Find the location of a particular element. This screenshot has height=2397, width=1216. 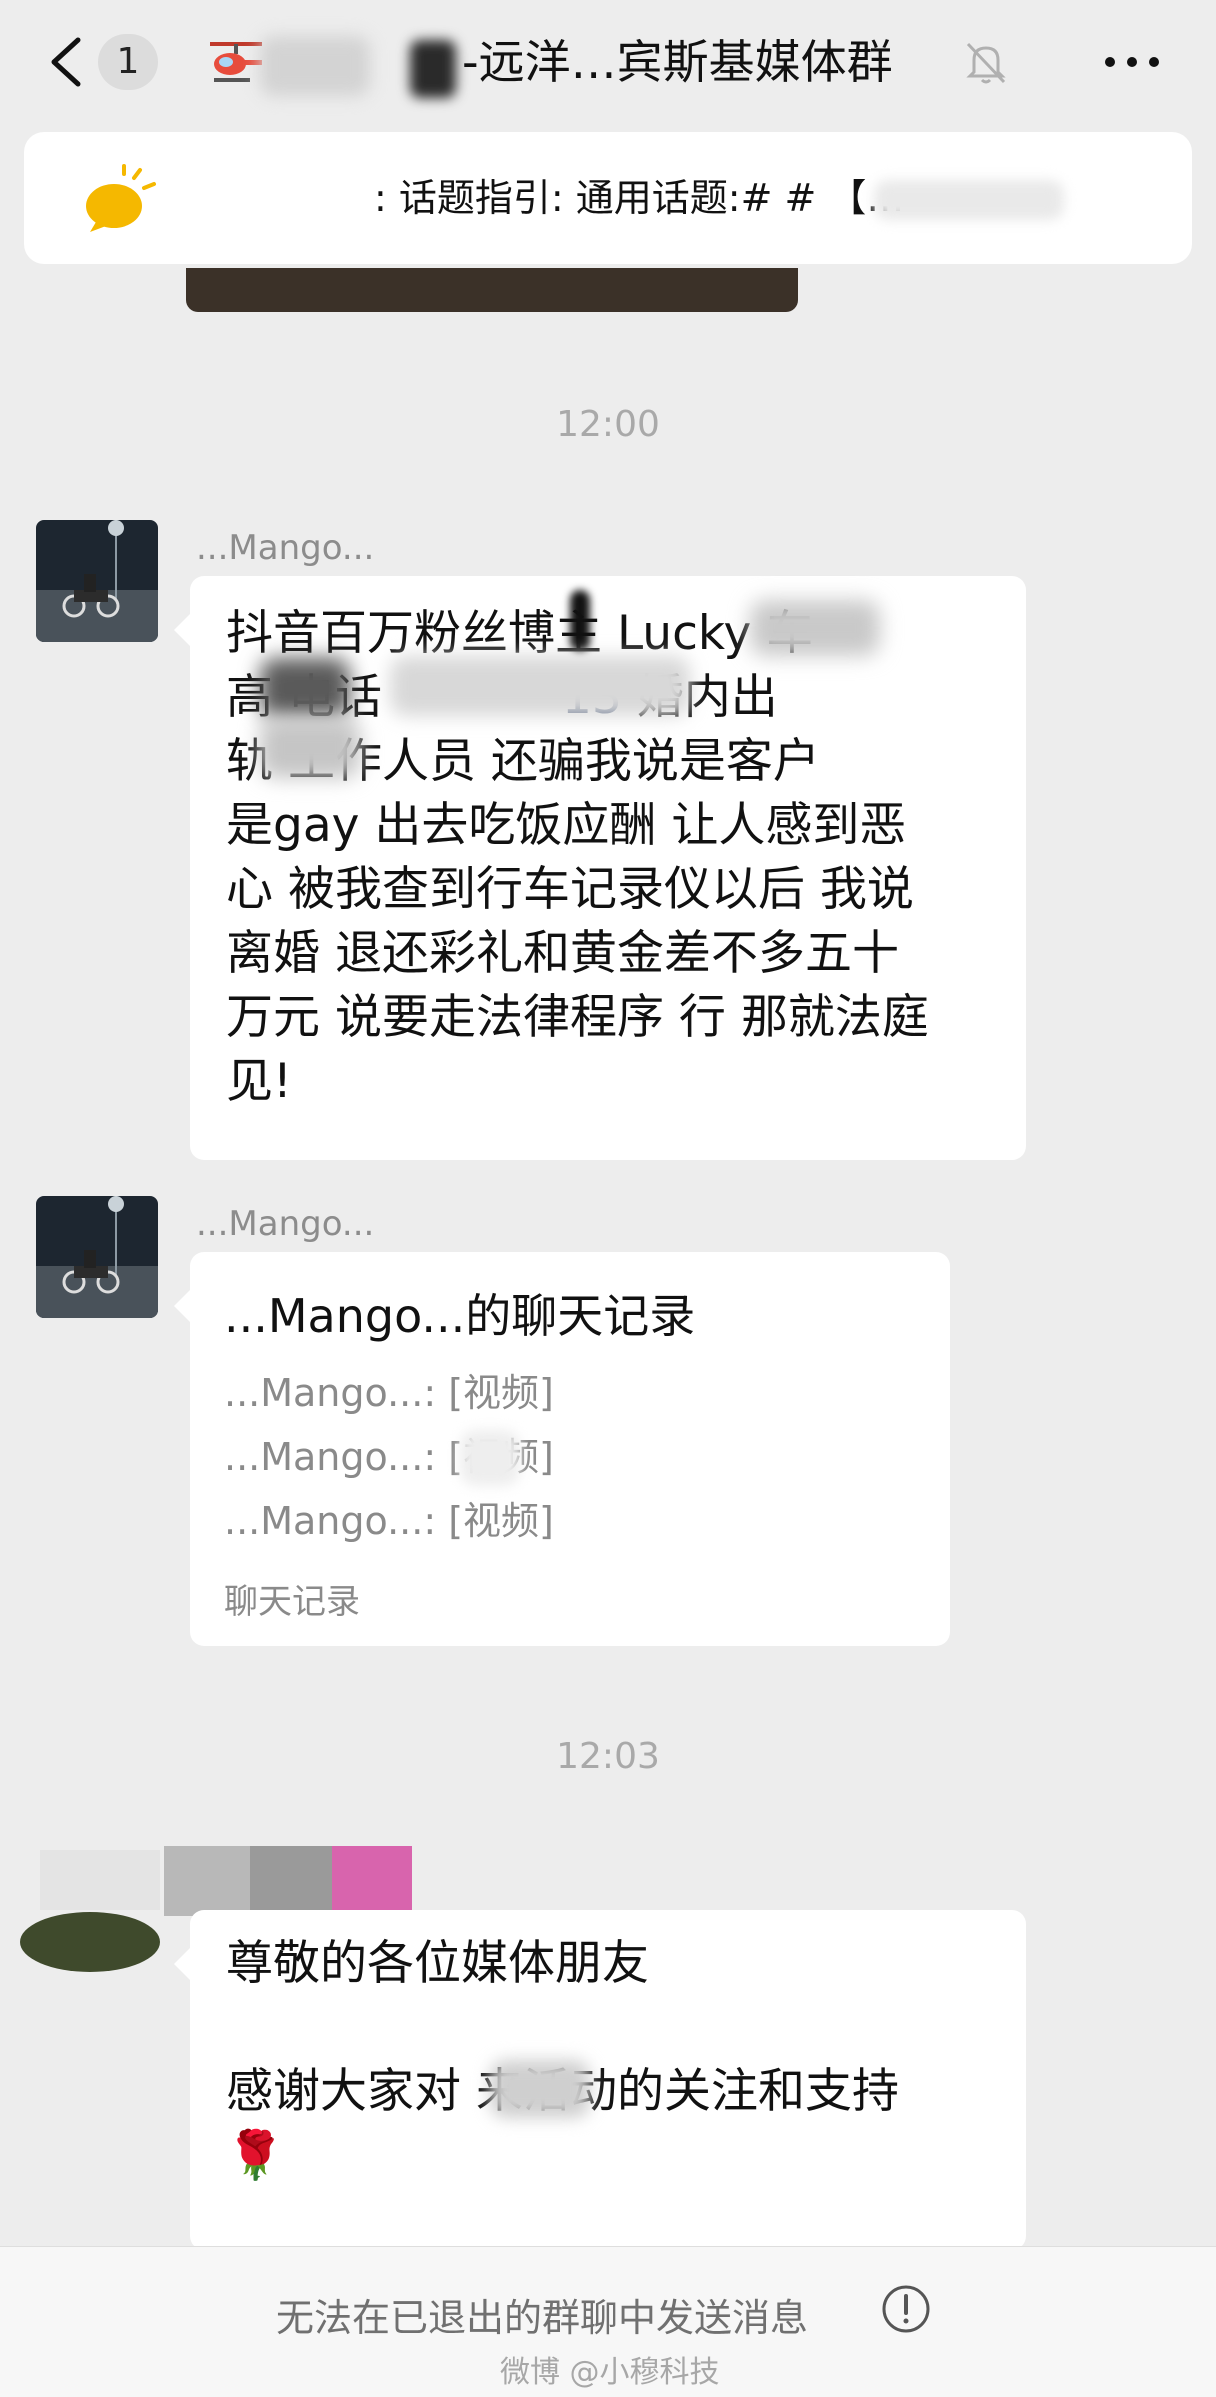

timestamp: 12:03 is located at coordinates (608, 1756).